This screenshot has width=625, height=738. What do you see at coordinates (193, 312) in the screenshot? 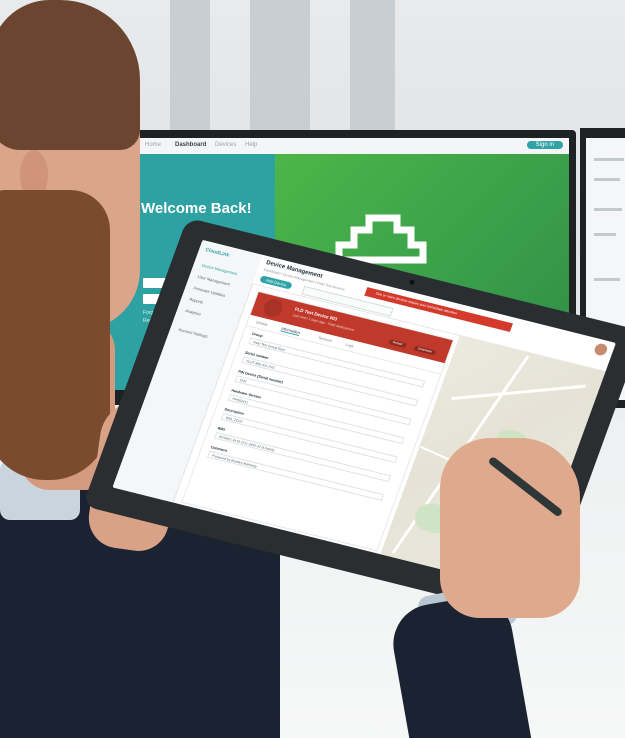
I see `sidebar-item-analytics: Analytics` at bounding box center [193, 312].